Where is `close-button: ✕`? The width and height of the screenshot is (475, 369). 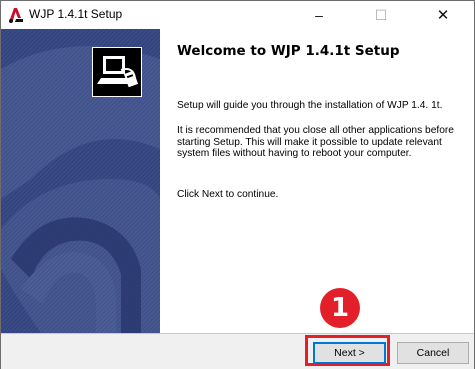
close-button: ✕ is located at coordinates (443, 15).